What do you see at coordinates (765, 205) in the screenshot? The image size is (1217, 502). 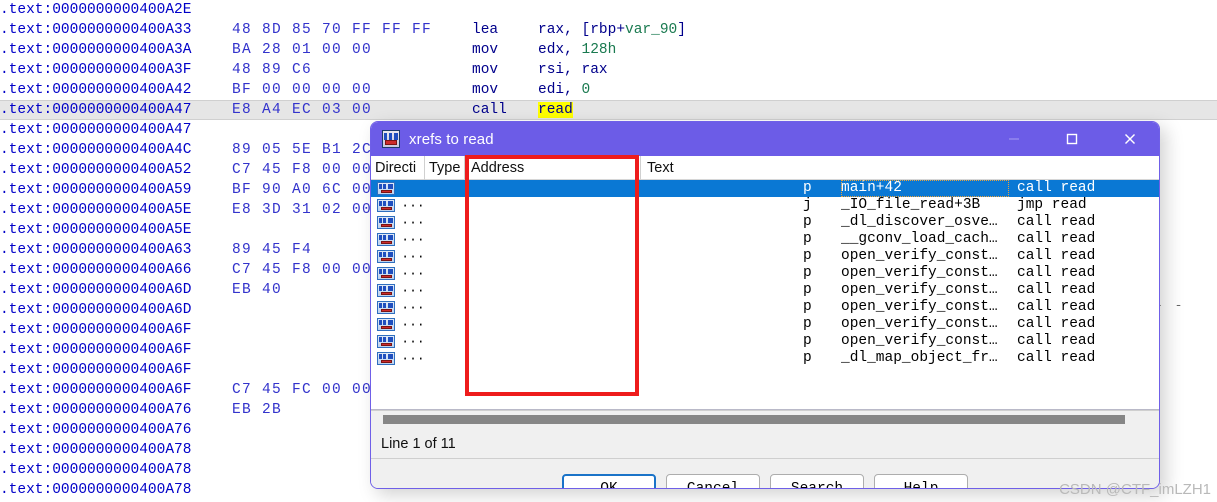 I see `table-row: ··· j _IO_file_read+3B jmp read` at bounding box center [765, 205].